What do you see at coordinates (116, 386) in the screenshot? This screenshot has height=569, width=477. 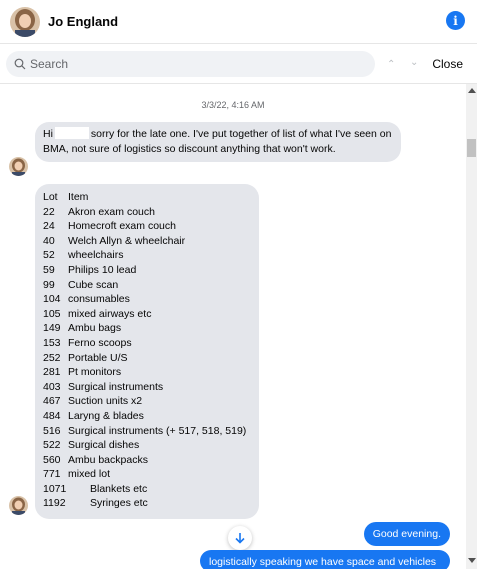 I see `lot-item: Surgical instruments` at bounding box center [116, 386].